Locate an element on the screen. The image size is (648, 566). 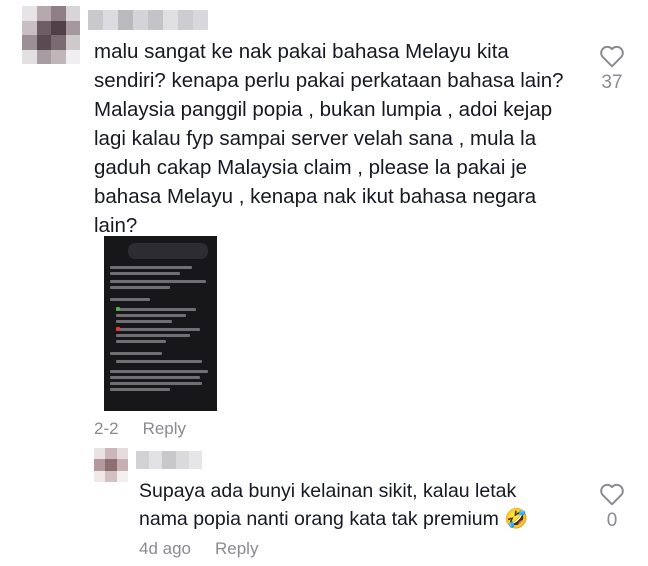
avatar is located at coordinates (51, 35).